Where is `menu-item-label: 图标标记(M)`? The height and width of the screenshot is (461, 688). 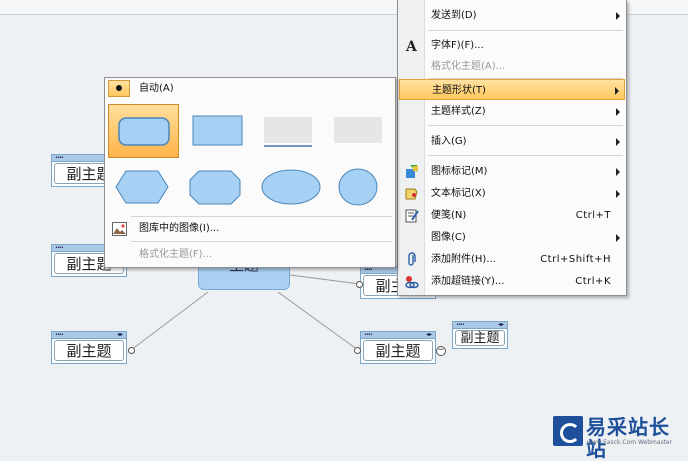 menu-item-label: 图标标记(M) is located at coordinates (459, 171).